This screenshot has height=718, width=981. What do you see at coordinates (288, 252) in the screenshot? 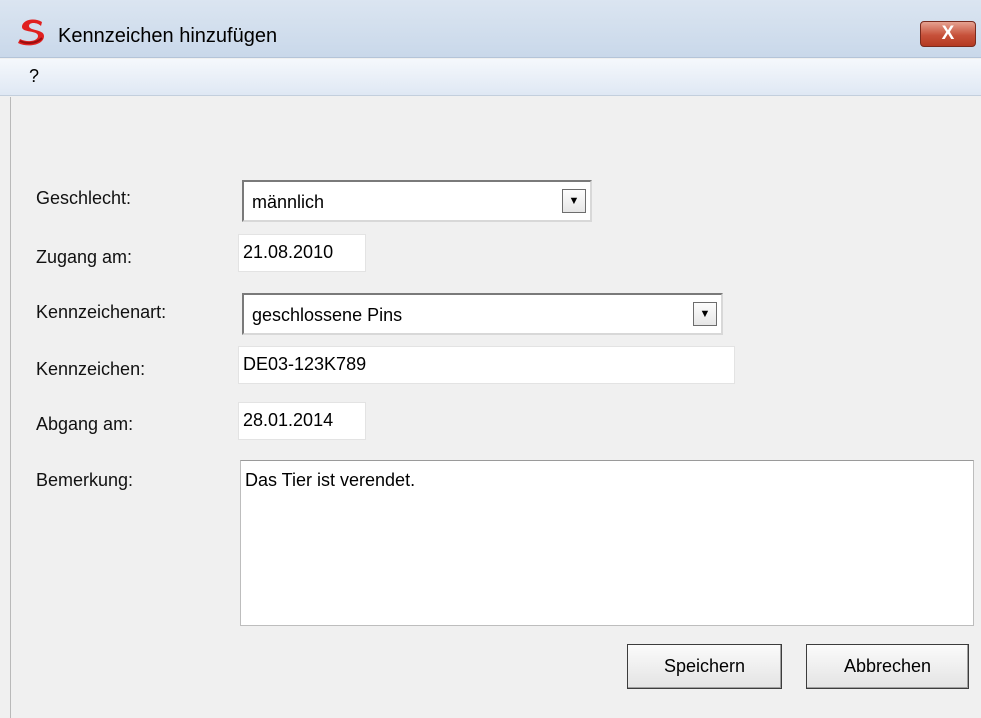
I see `zugang-value: 21.08.2010` at bounding box center [288, 252].